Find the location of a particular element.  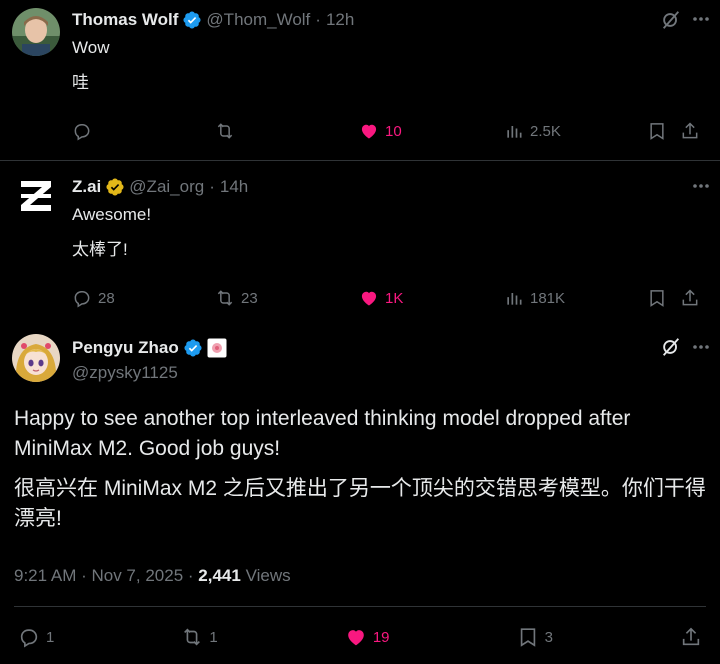

bookmark-button: 3 is located at coordinates (535, 637).